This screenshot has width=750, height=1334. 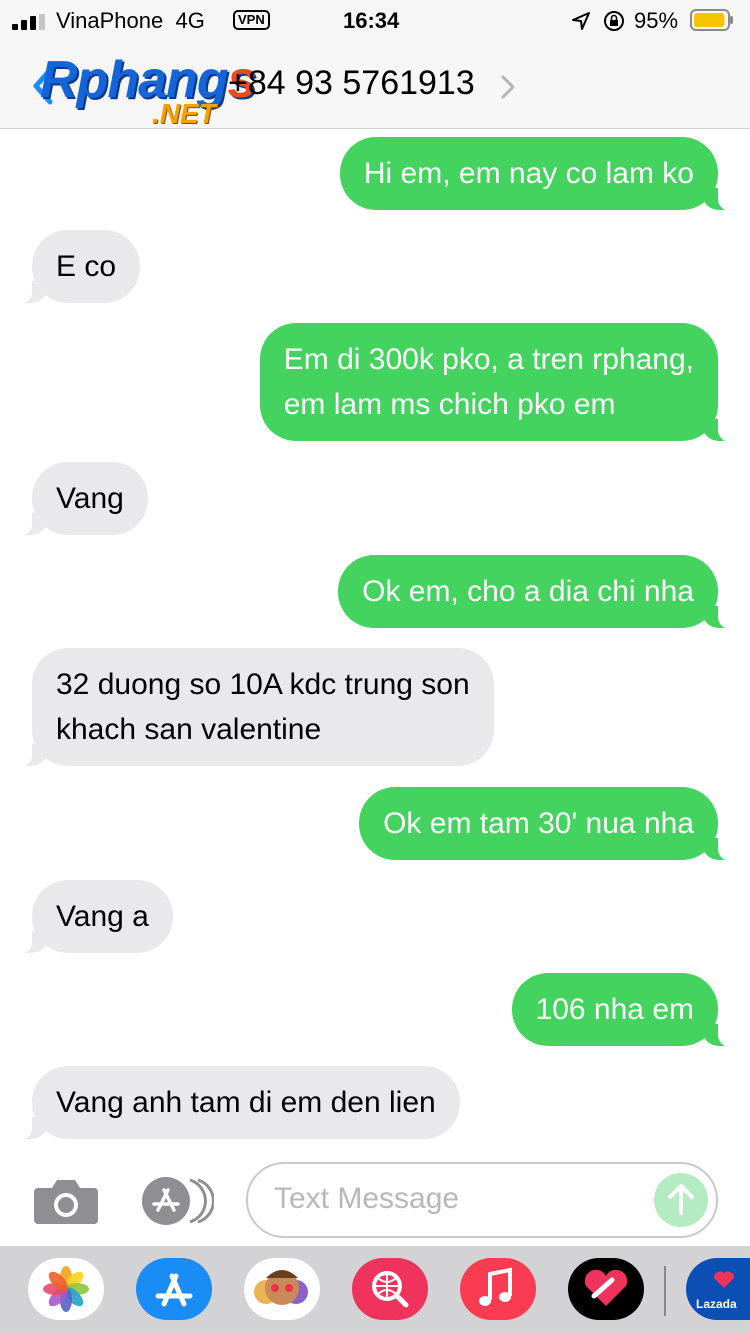 What do you see at coordinates (246, 1102) in the screenshot?
I see `message-text: Vang anh tam di em den lien` at bounding box center [246, 1102].